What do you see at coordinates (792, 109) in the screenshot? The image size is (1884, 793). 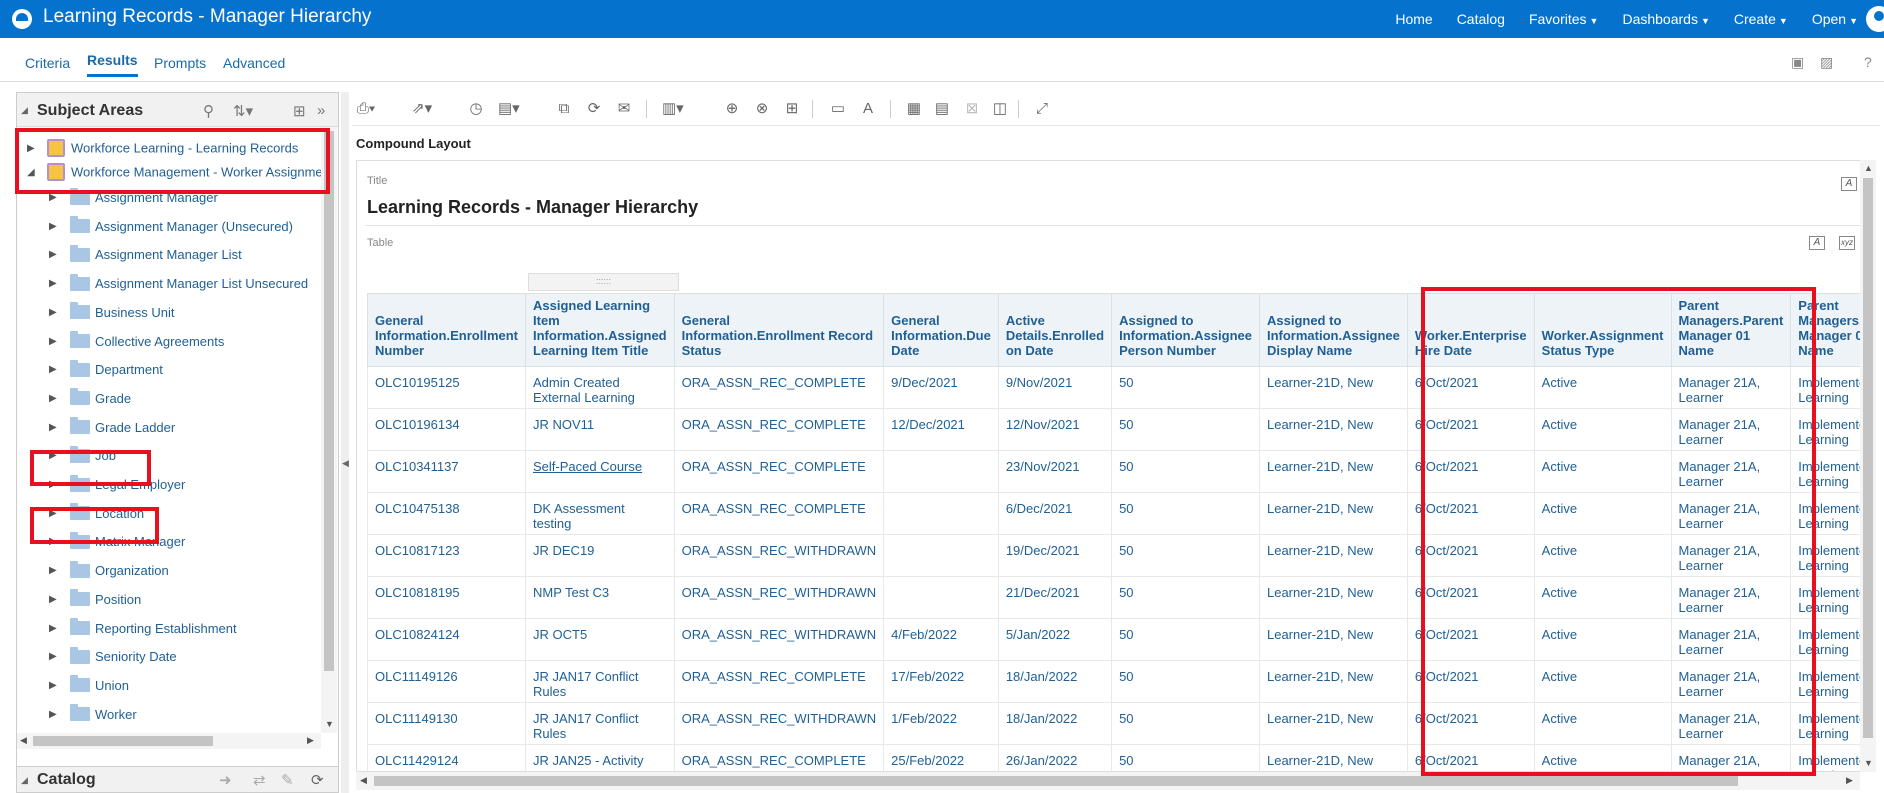 I see `edit-group-icon: ⊞` at bounding box center [792, 109].